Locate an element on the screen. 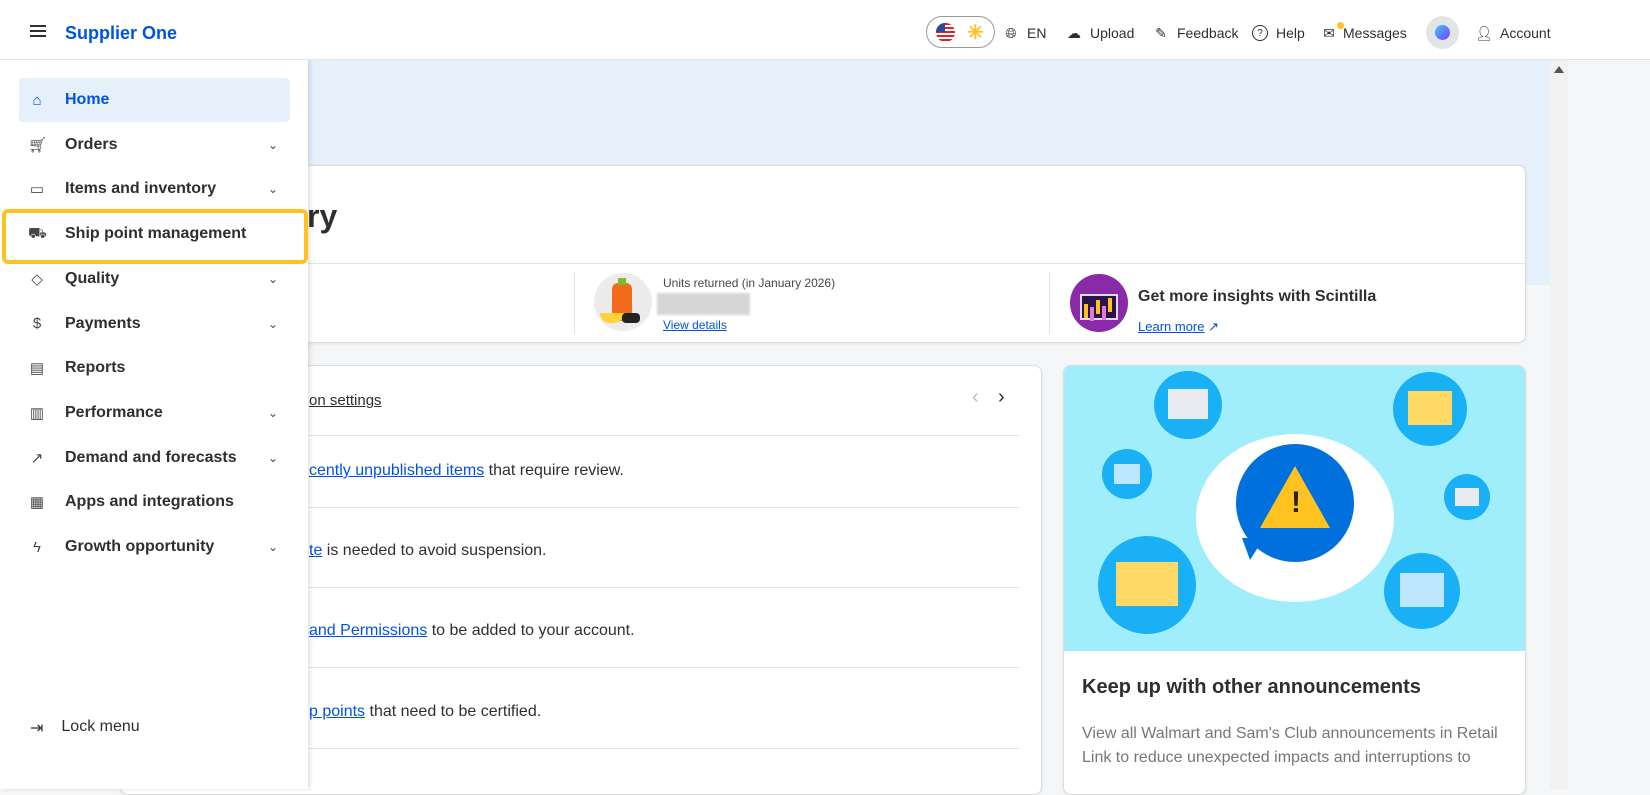  task-link: p points is located at coordinates (337, 711).